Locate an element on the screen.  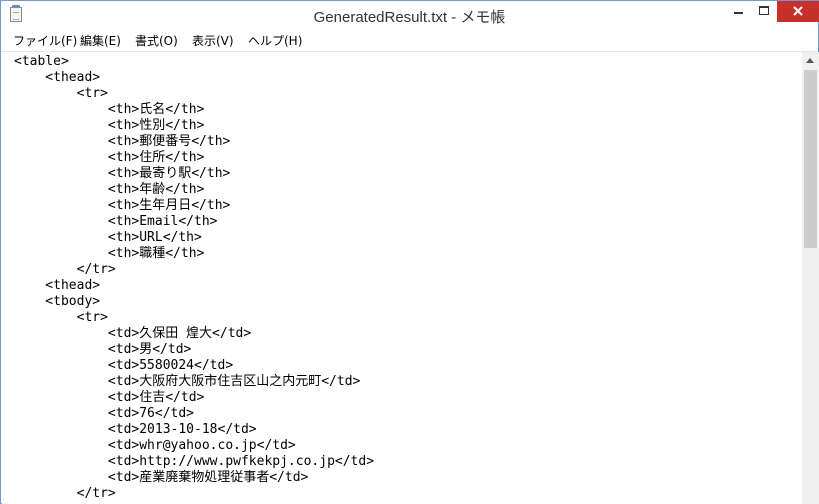
text-line: <table> is located at coordinates (41, 61).